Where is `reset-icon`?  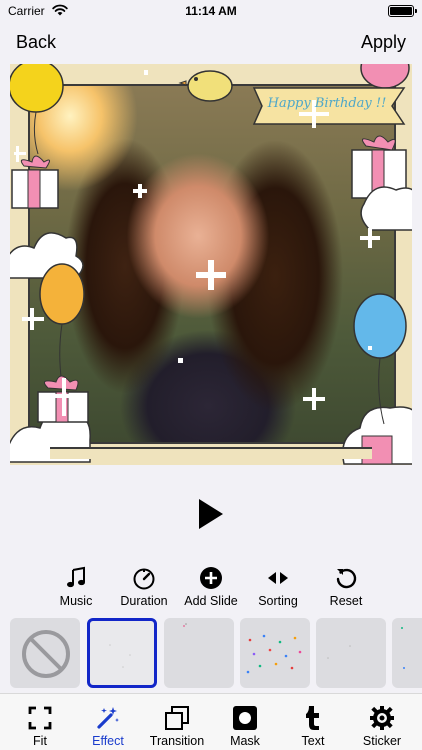 reset-icon is located at coordinates (346, 578).